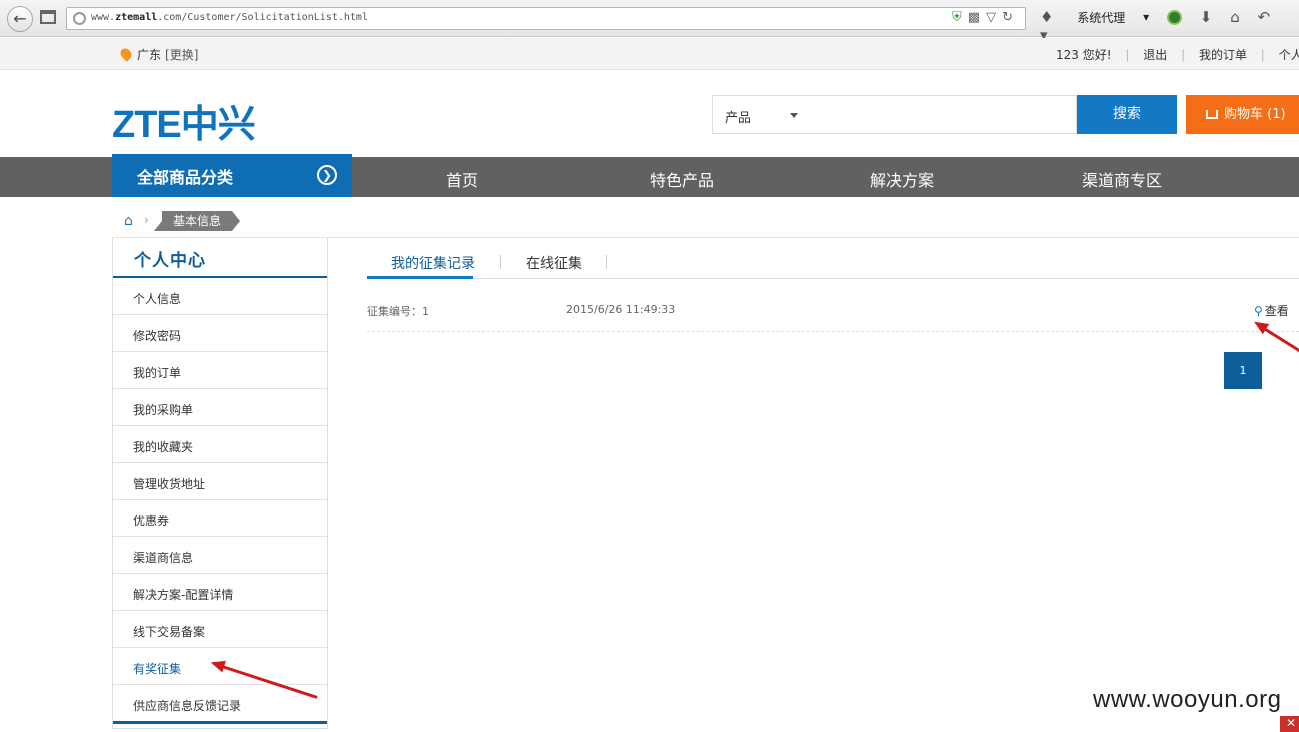 The image size is (1299, 732). Describe the element at coordinates (327, 175) in the screenshot. I see `chevron-right-icon: ❯` at that location.